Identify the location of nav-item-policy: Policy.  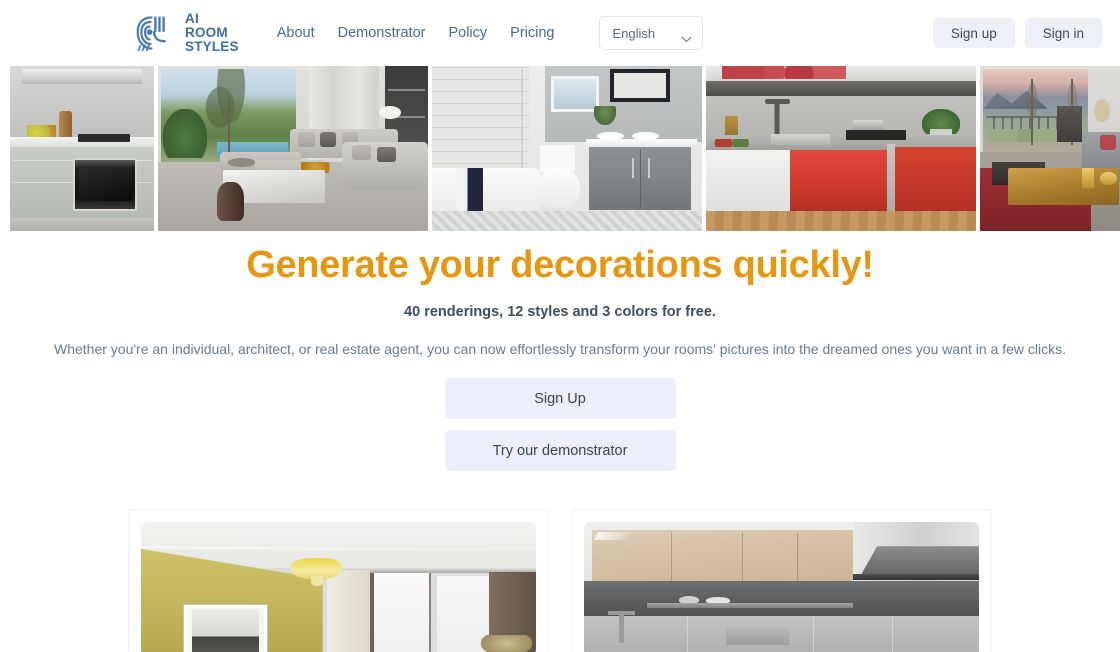
(467, 33).